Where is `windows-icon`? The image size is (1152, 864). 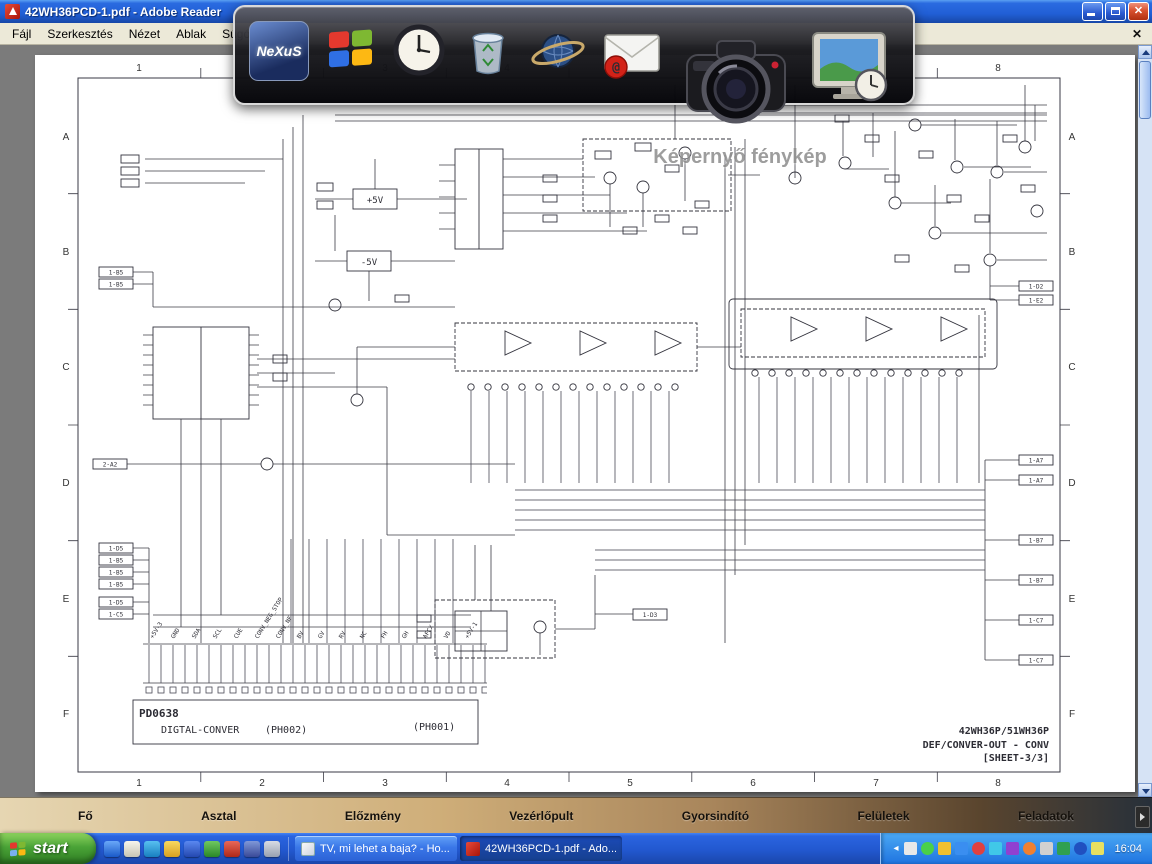
windows-icon is located at coordinates (350, 52).